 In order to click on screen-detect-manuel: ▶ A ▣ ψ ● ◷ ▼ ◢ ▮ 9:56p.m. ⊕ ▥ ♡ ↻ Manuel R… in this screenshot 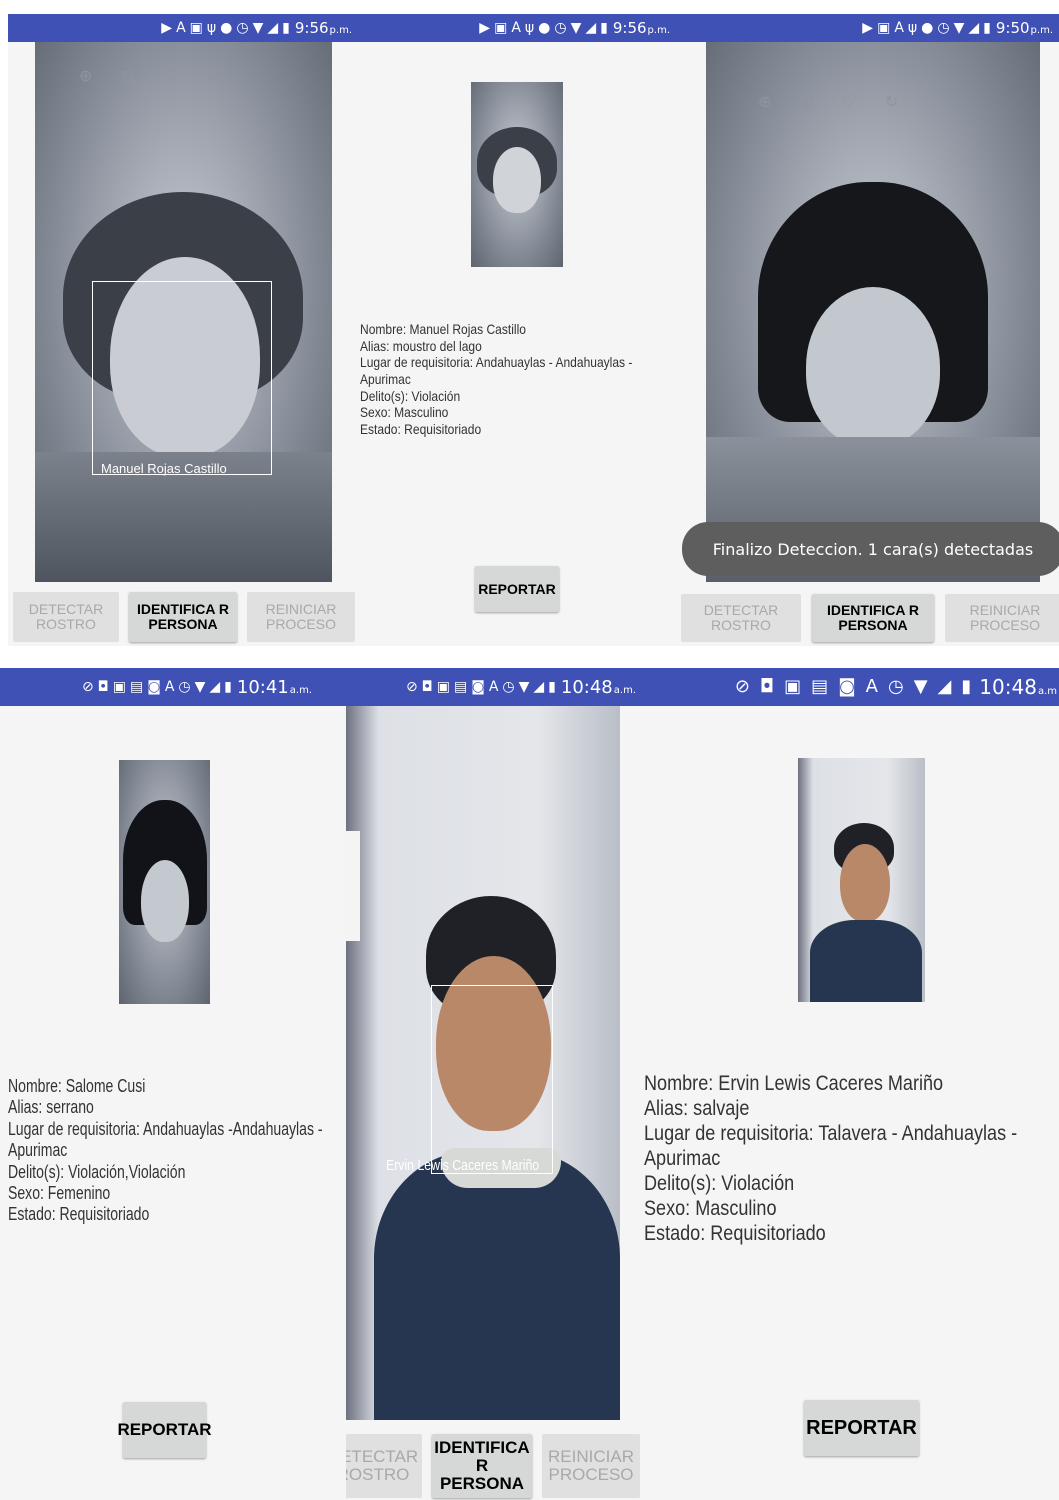, I will do `click(183, 330)`.